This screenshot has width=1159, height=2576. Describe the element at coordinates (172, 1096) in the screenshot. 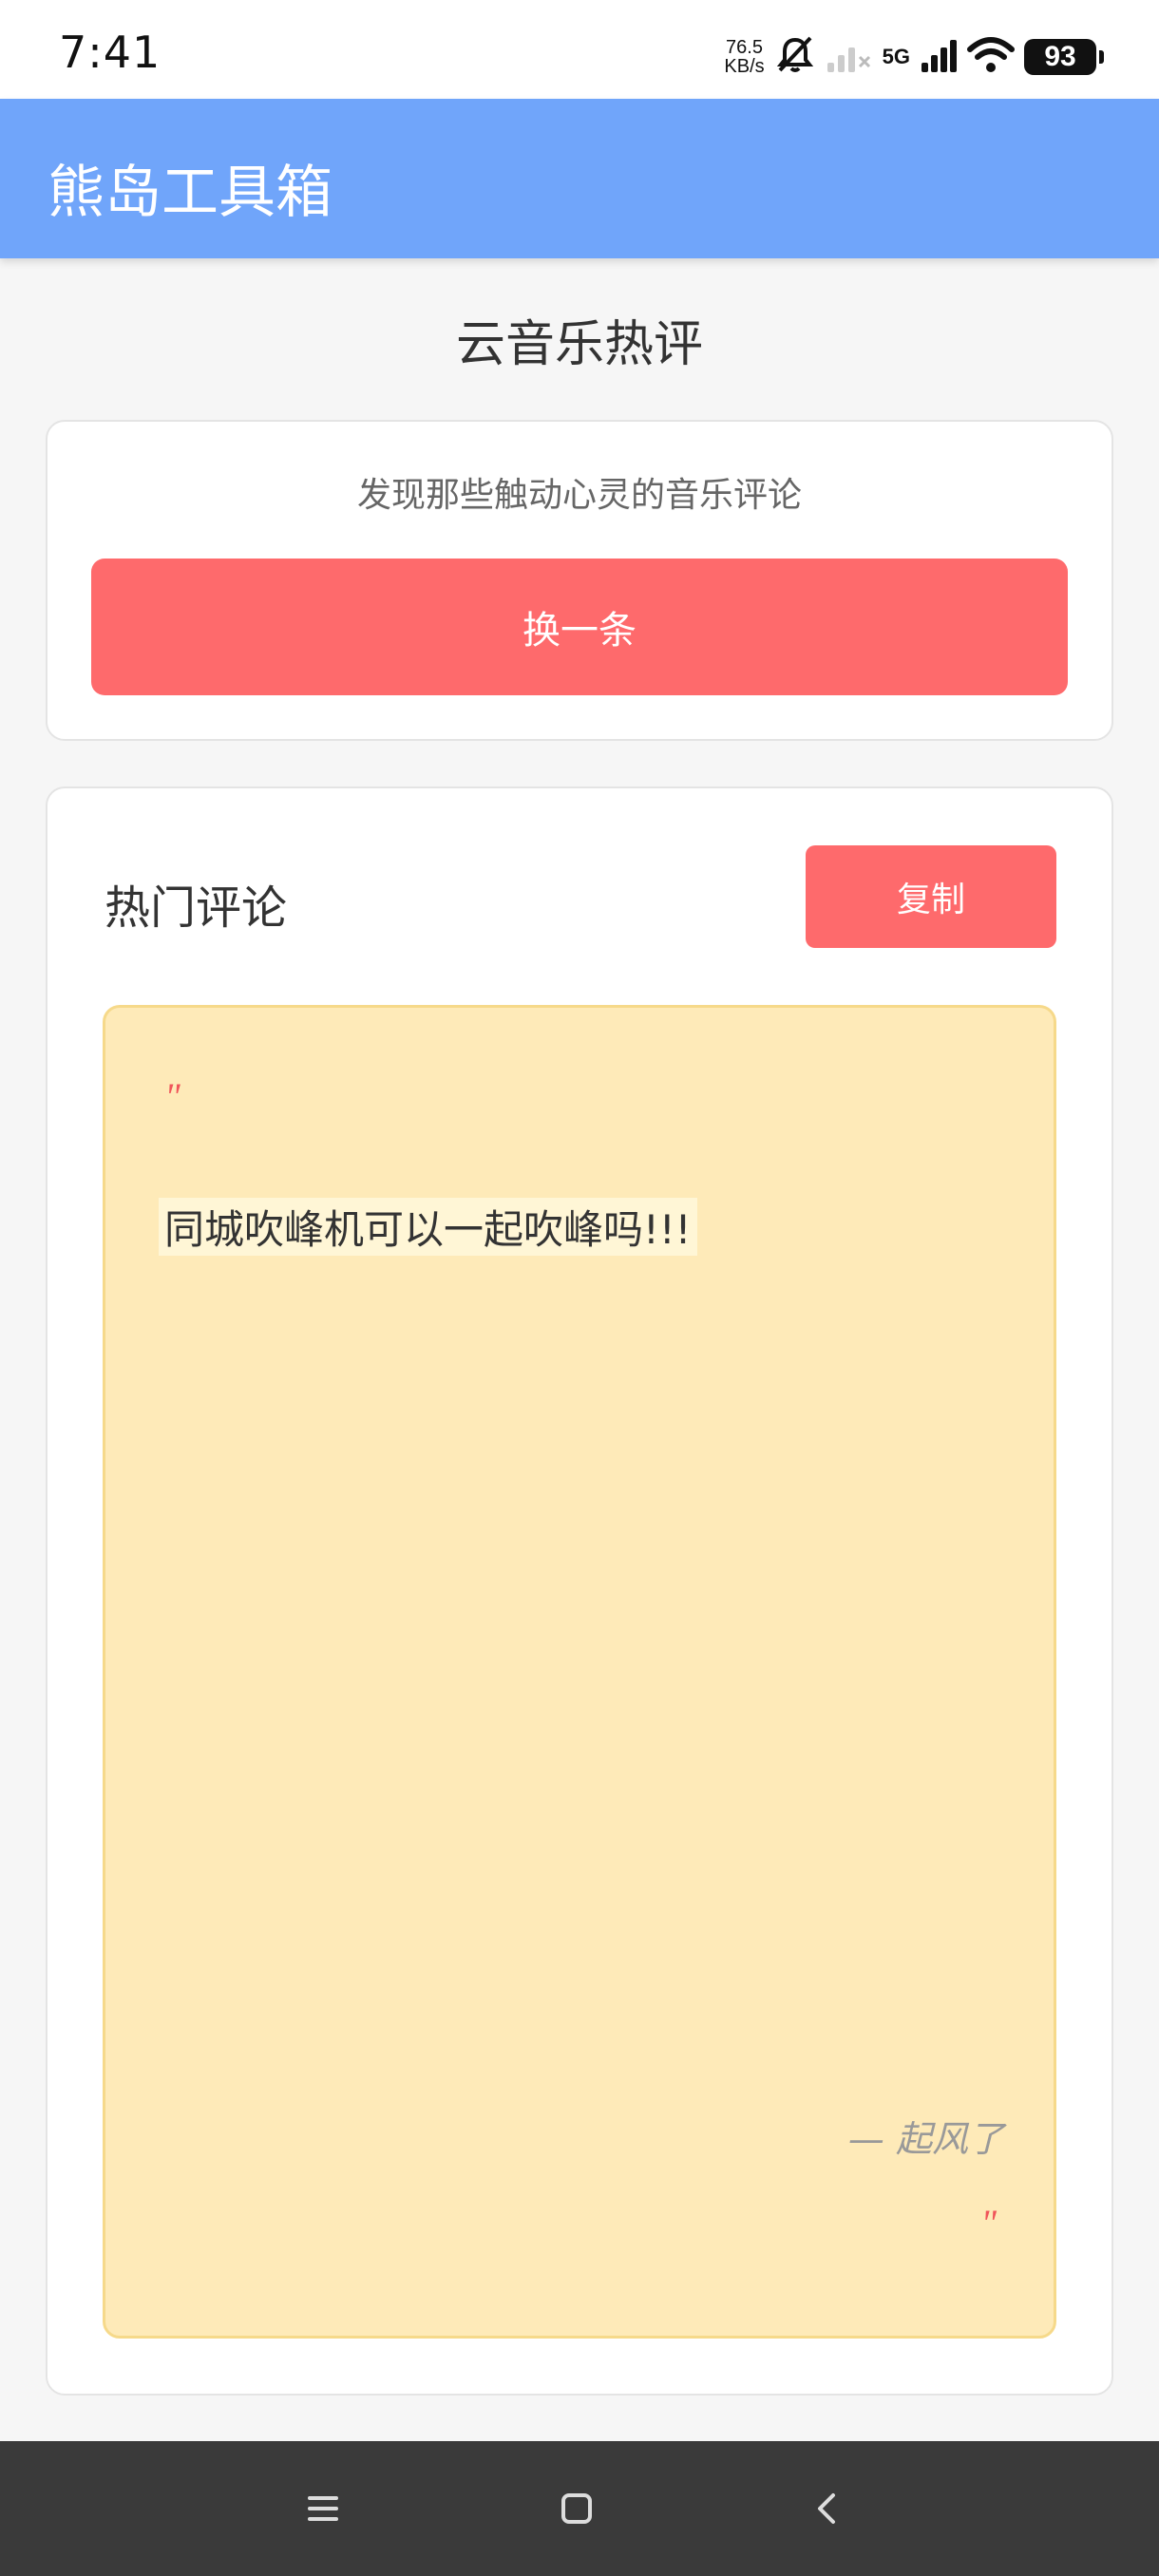

I see `open-quote-icon: "` at that location.